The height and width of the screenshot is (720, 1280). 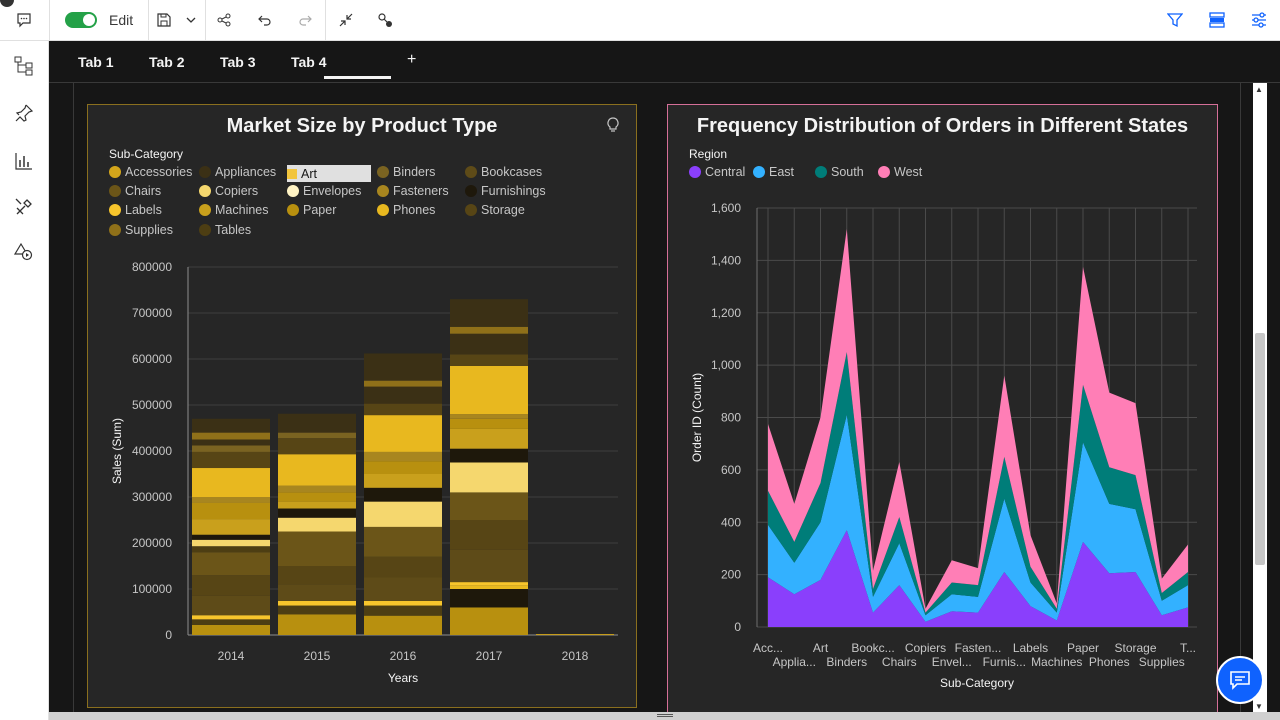 I want to click on top-toolbar: Edit, so click(x=640, y=20).